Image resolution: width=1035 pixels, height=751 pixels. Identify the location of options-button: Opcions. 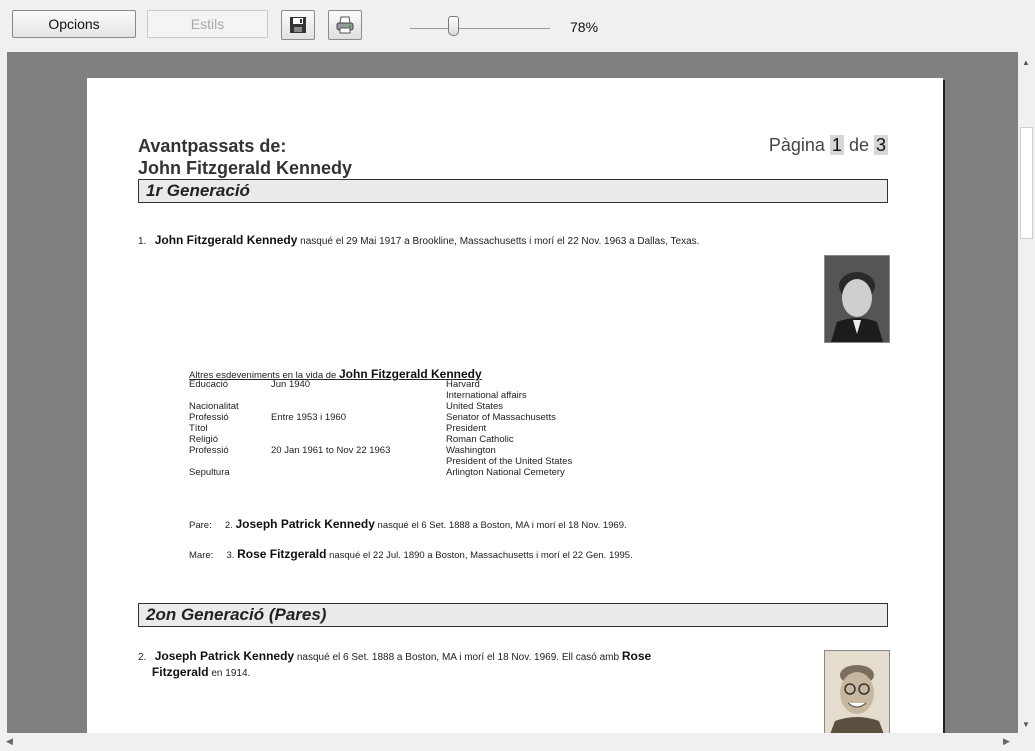
(74, 24).